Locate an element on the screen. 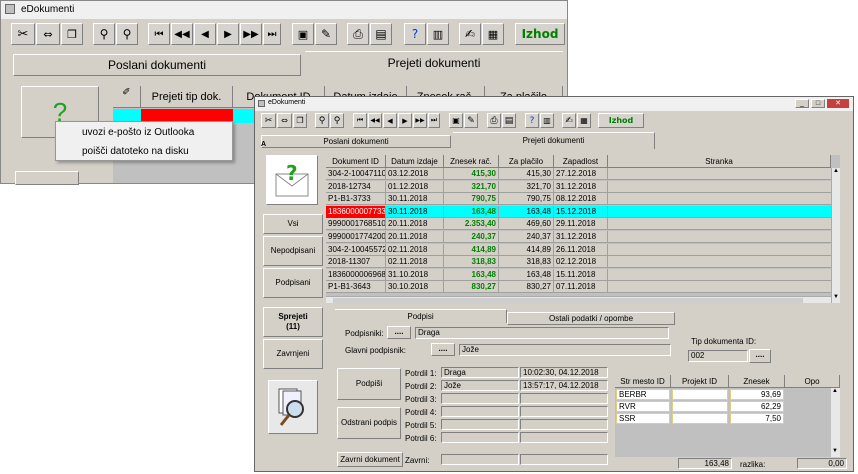 The width and height of the screenshot is (858, 474). column-header: Znesek rač. is located at coordinates (471, 161).